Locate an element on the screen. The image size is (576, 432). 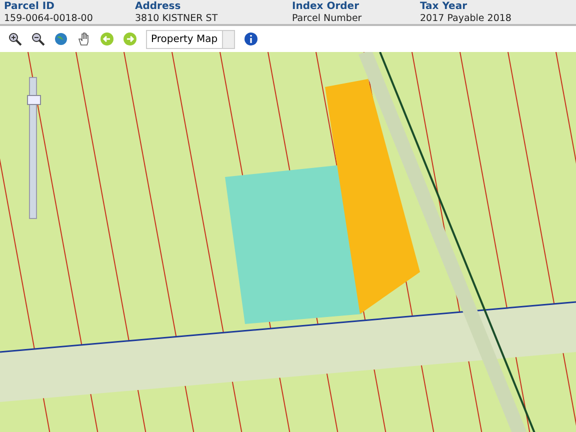
globe-icon is located at coordinates (61, 39).